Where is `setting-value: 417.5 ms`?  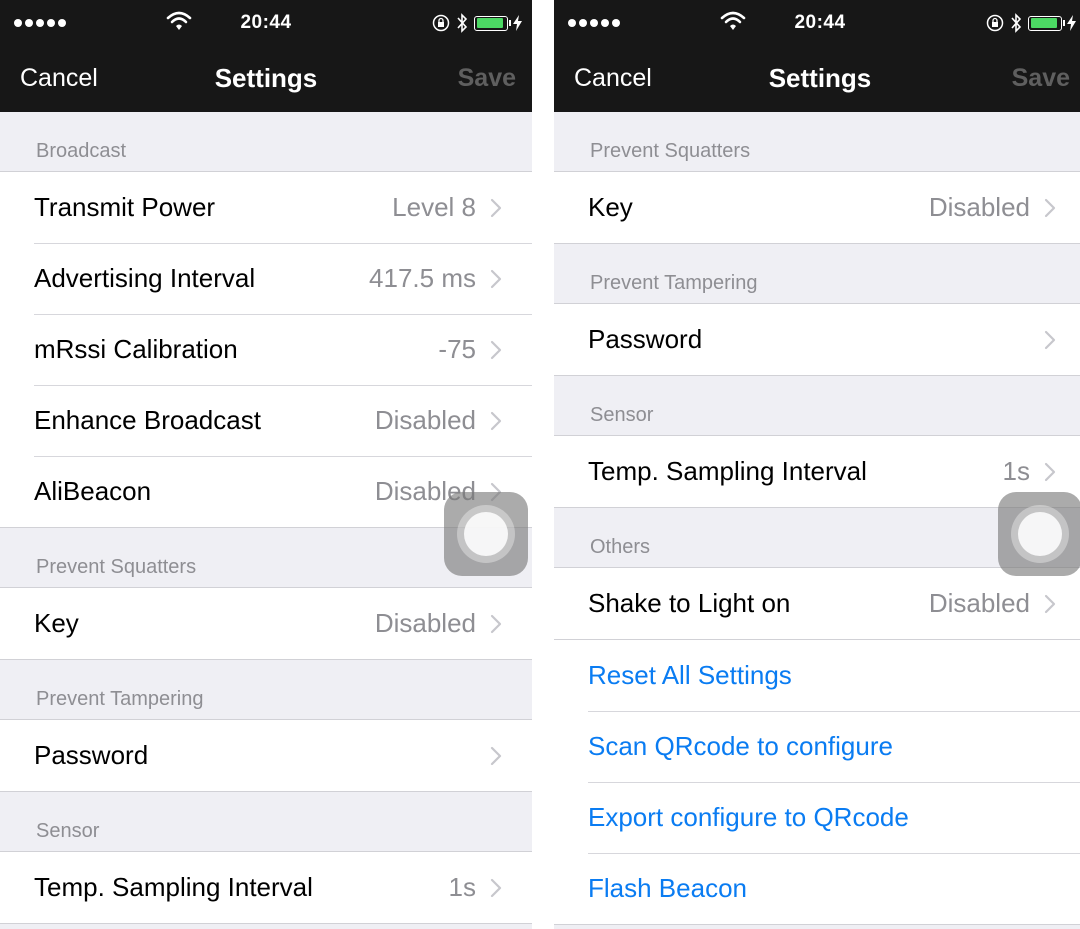
setting-value: 417.5 ms is located at coordinates (422, 278).